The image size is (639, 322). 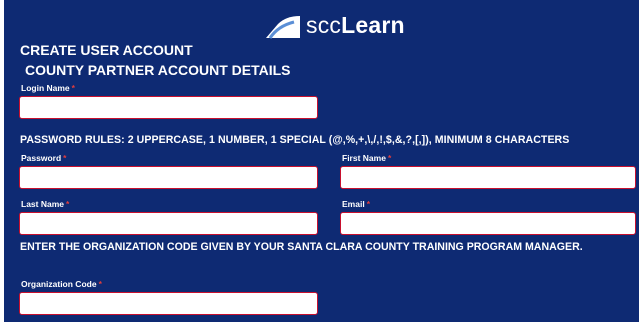 I want to click on organization-code-label: Organization Code *, so click(x=61, y=284).